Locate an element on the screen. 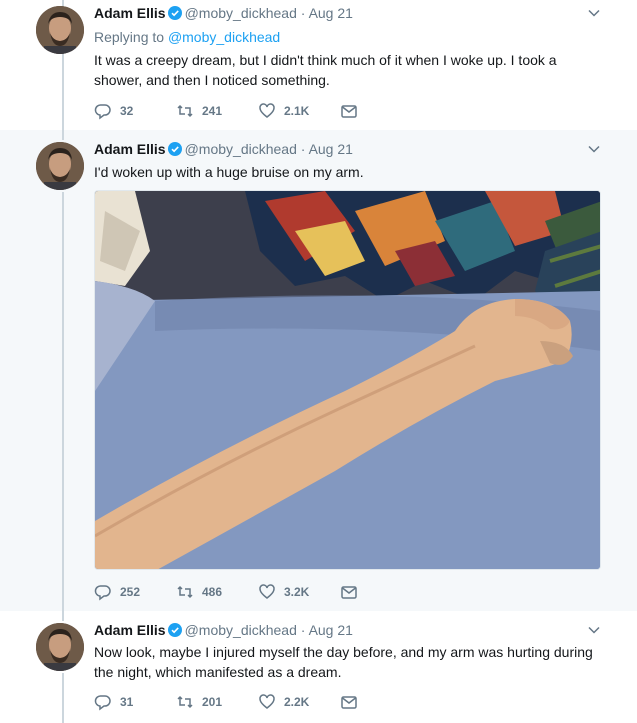 This screenshot has height=723, width=637. retweet-count: 241 is located at coordinates (212, 111).